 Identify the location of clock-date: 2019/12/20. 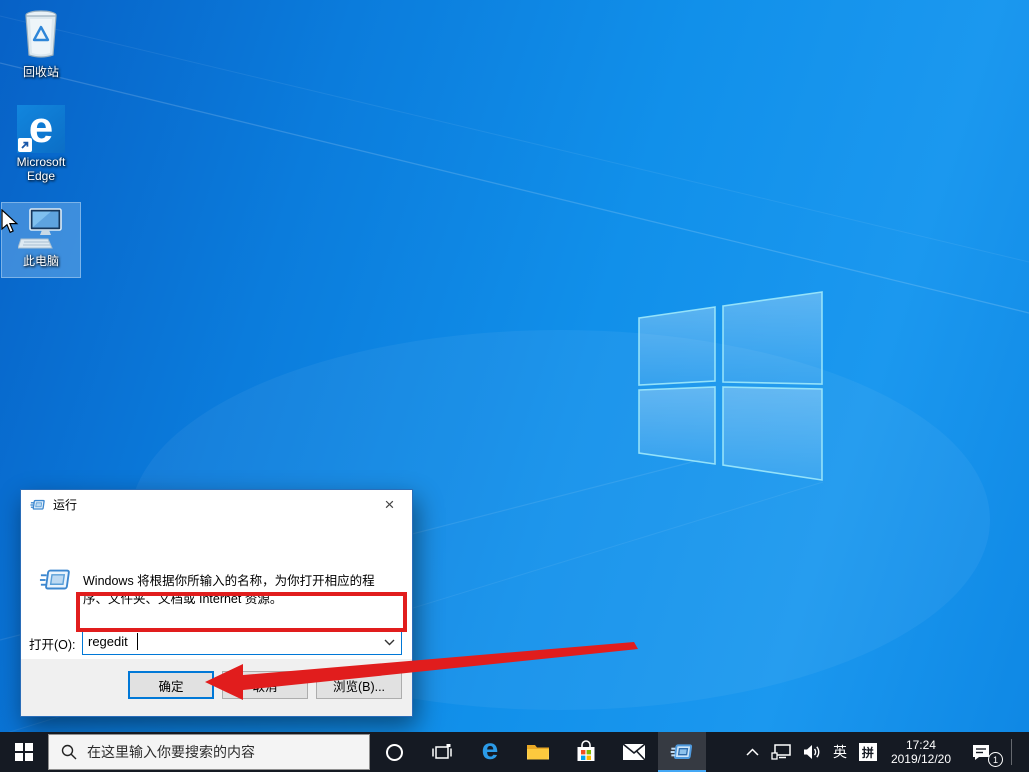
(920, 759).